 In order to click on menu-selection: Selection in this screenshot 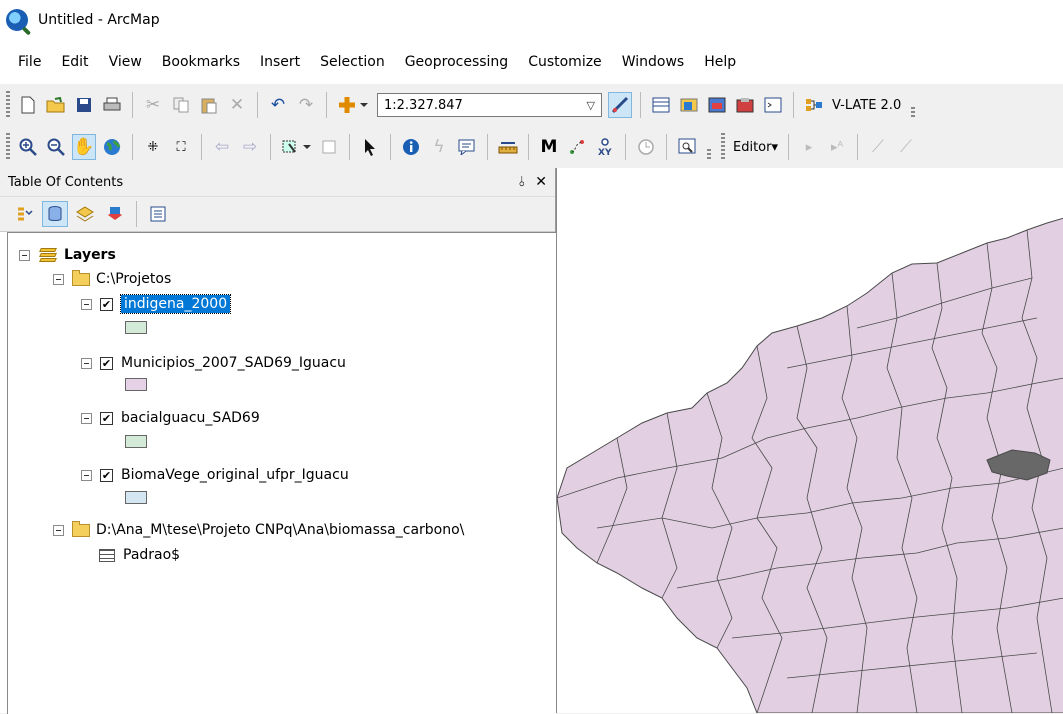, I will do `click(352, 62)`.